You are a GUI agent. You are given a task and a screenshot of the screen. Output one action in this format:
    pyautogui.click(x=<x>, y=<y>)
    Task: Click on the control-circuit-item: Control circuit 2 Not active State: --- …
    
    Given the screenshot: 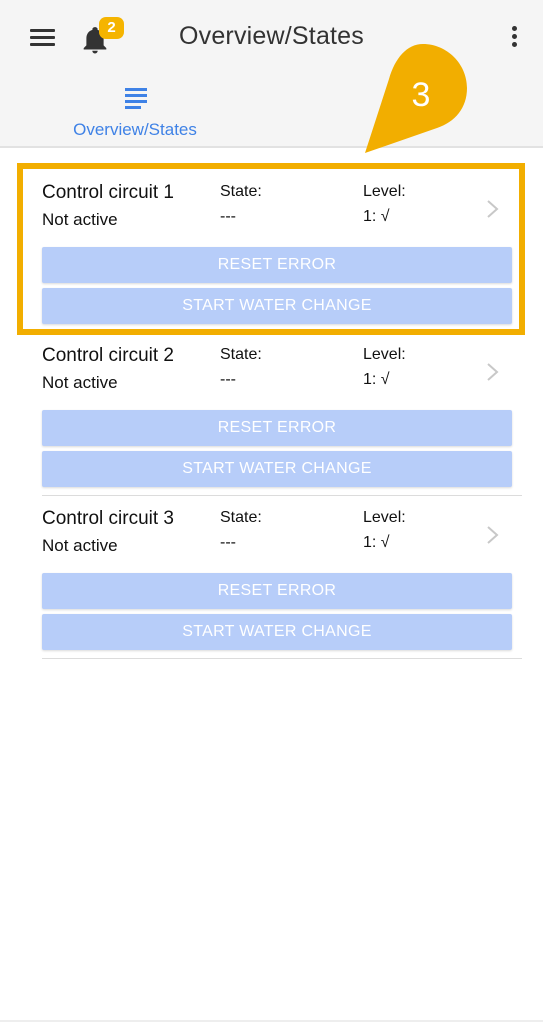 What is the action you would take?
    pyautogui.click(x=282, y=426)
    